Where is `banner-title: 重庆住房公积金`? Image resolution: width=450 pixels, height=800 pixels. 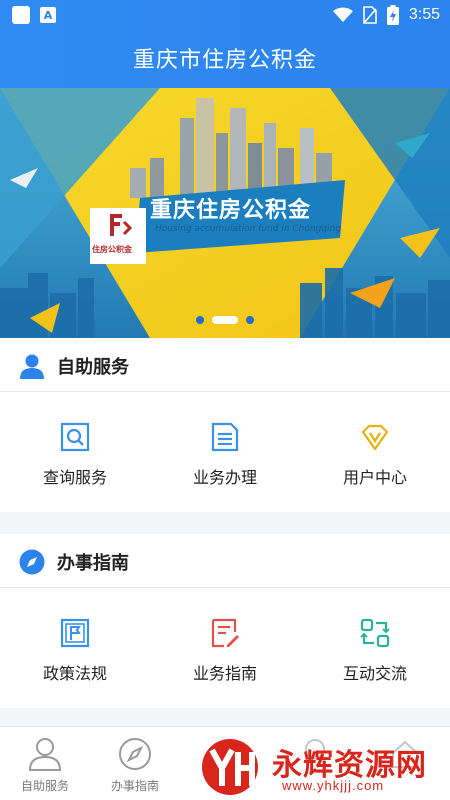
banner-title: 重庆住房公积金 is located at coordinates (231, 210).